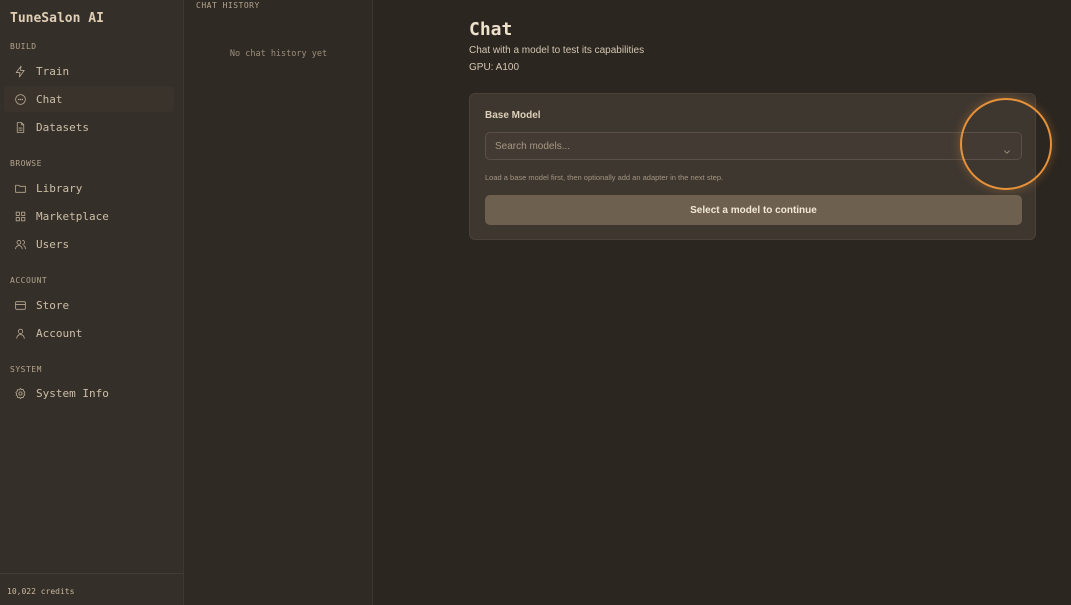 The image size is (1071, 605). Describe the element at coordinates (20, 305) in the screenshot. I see `card-icon` at that location.